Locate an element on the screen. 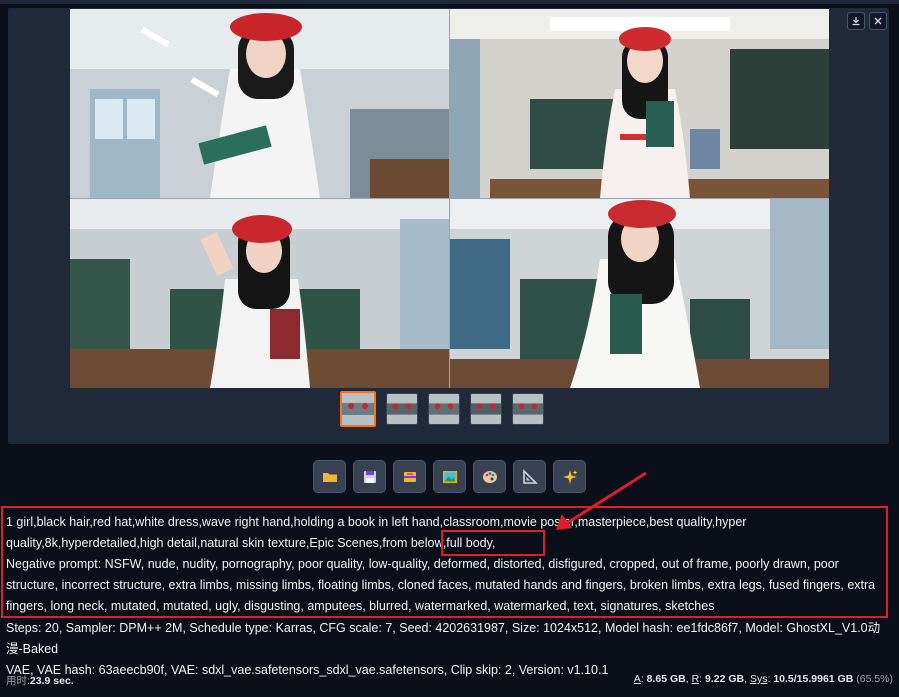 This screenshot has width=899, height=697. memory-a-value: 8.65 GB is located at coordinates (666, 679).